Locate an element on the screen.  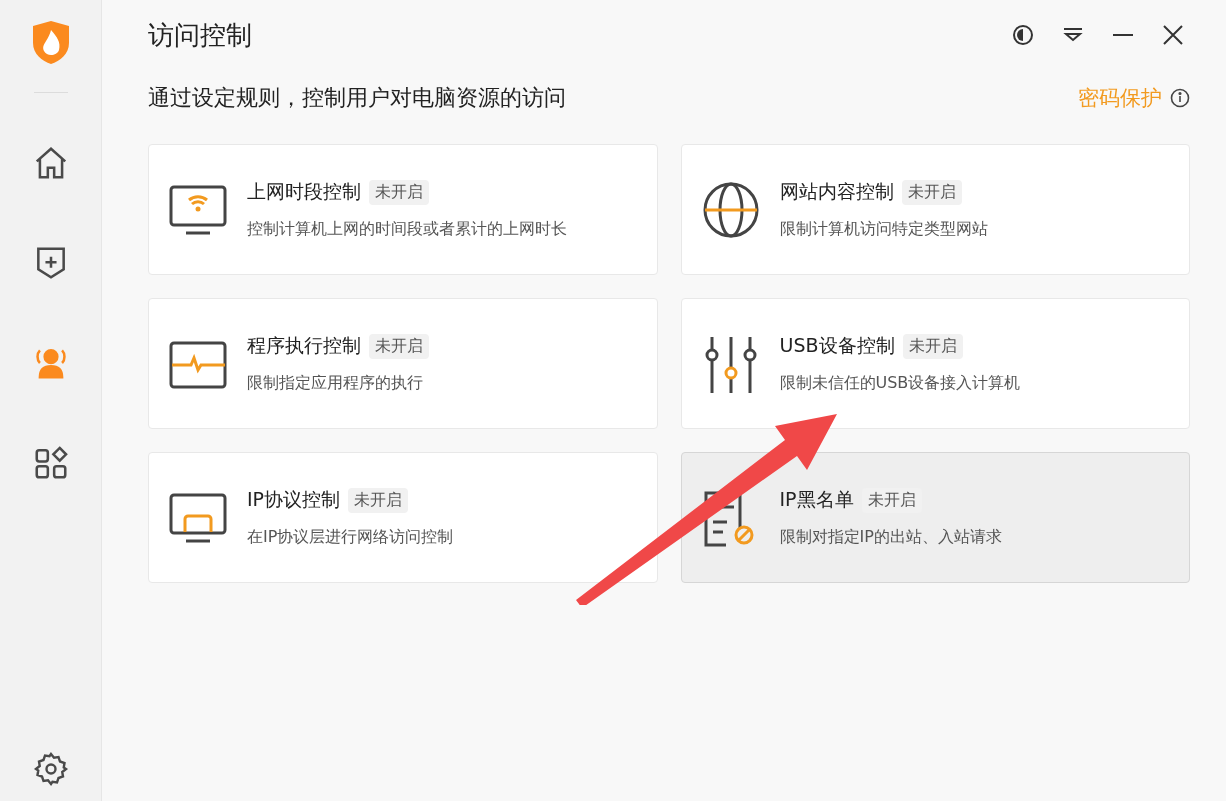
dropdown-icon is located at coordinates (1073, 35).